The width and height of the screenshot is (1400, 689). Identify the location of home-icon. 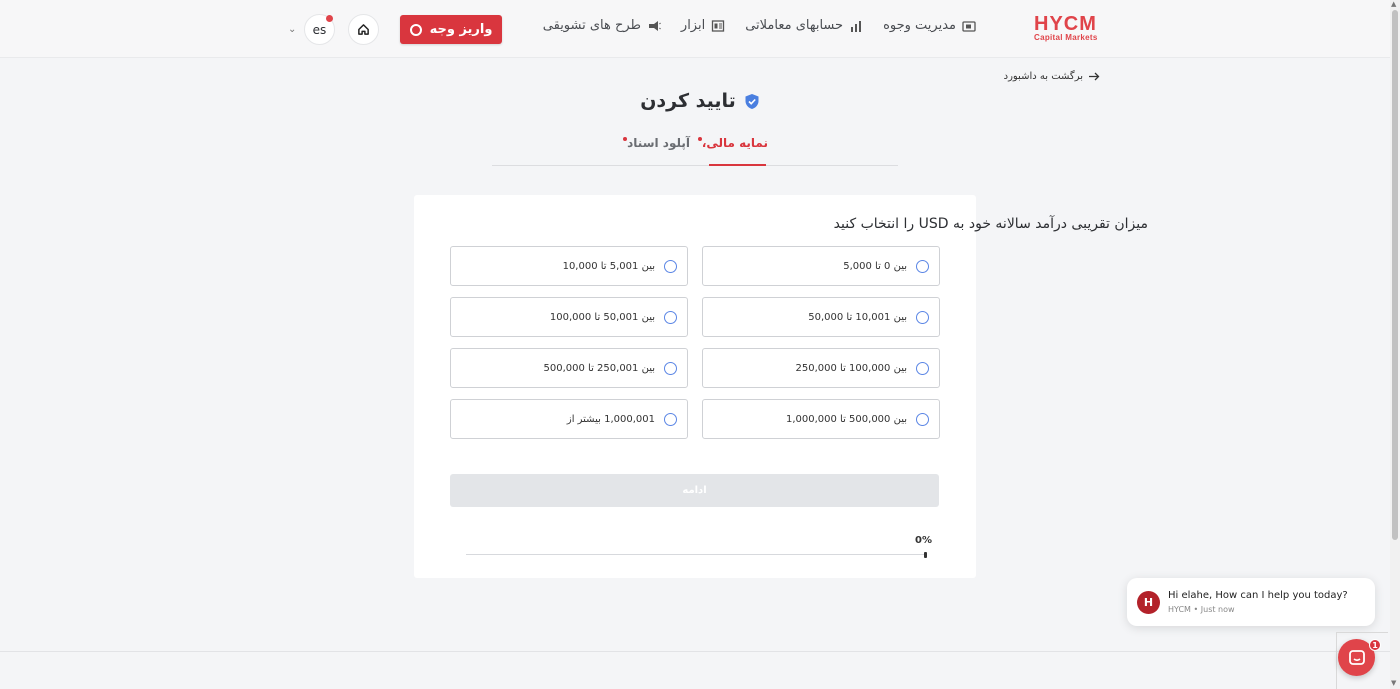
(363, 29).